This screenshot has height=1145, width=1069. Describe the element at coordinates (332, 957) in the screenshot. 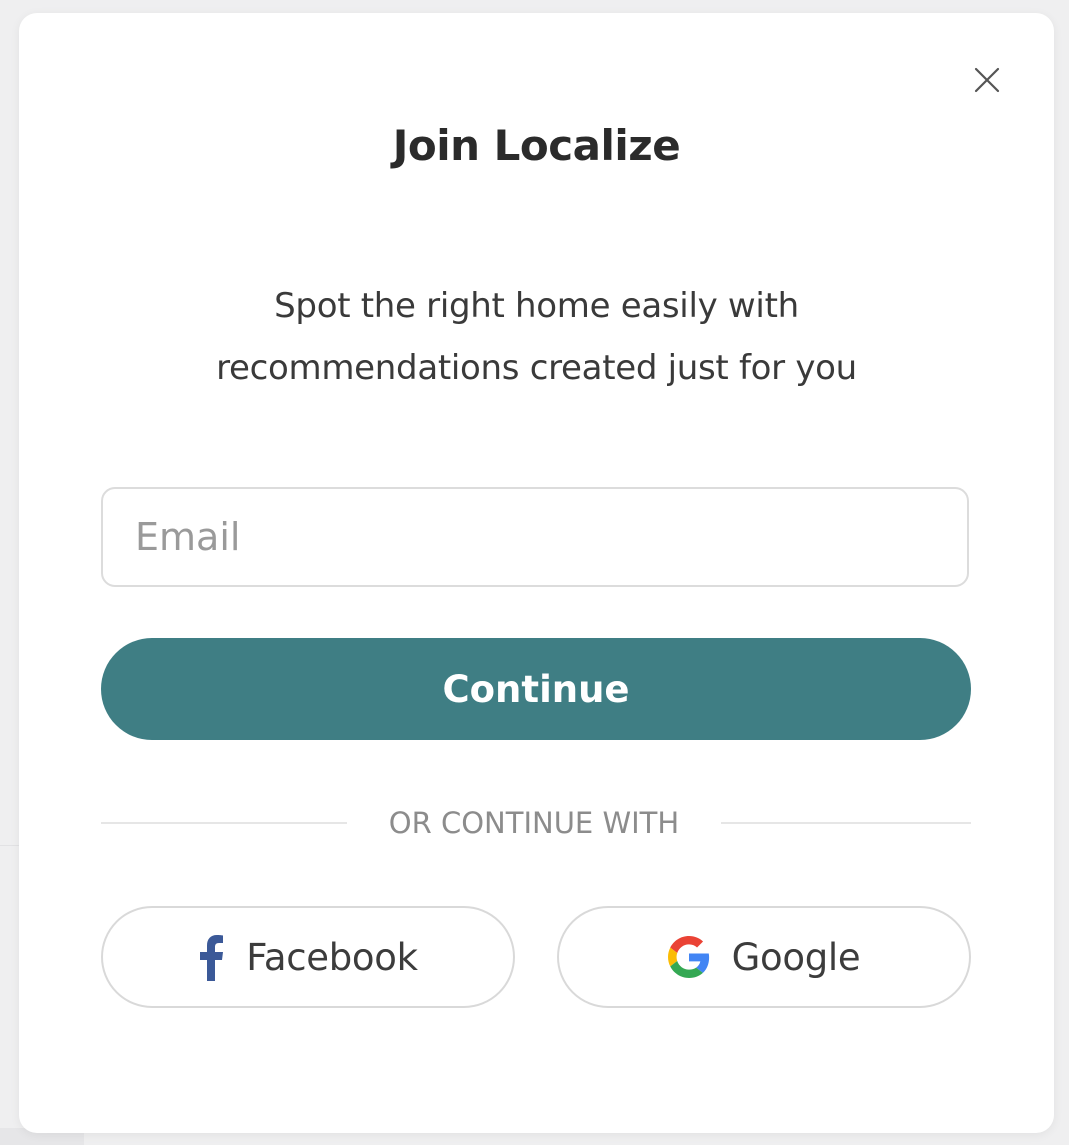

I see `facebook-label: Facebook` at that location.